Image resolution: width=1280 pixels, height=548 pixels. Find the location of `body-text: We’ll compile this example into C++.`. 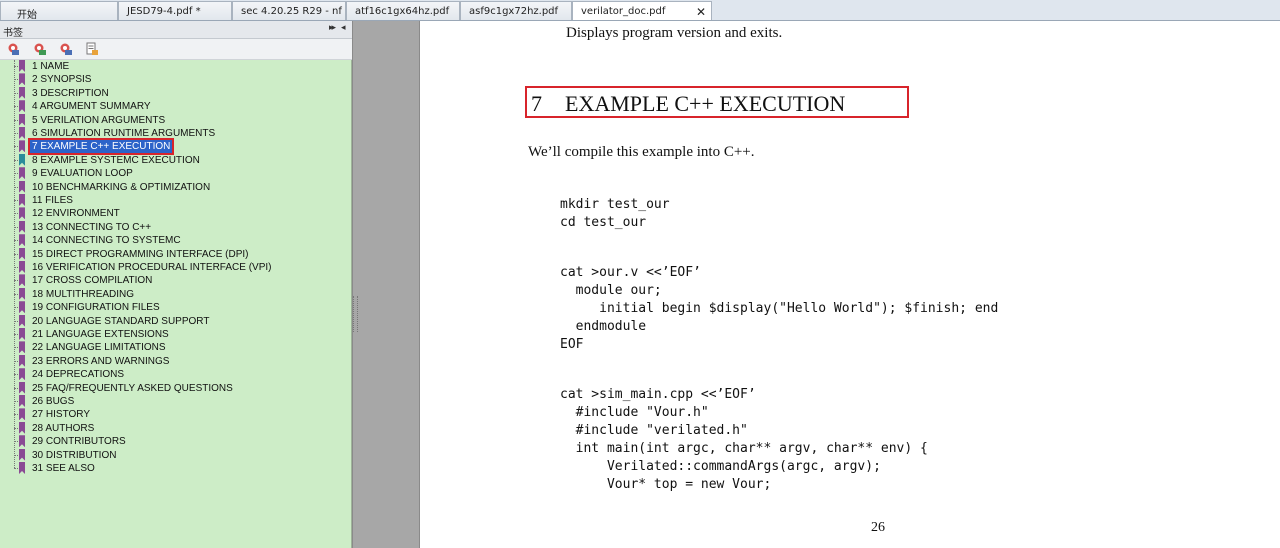

body-text: We’ll compile this example into C++. is located at coordinates (641, 152).